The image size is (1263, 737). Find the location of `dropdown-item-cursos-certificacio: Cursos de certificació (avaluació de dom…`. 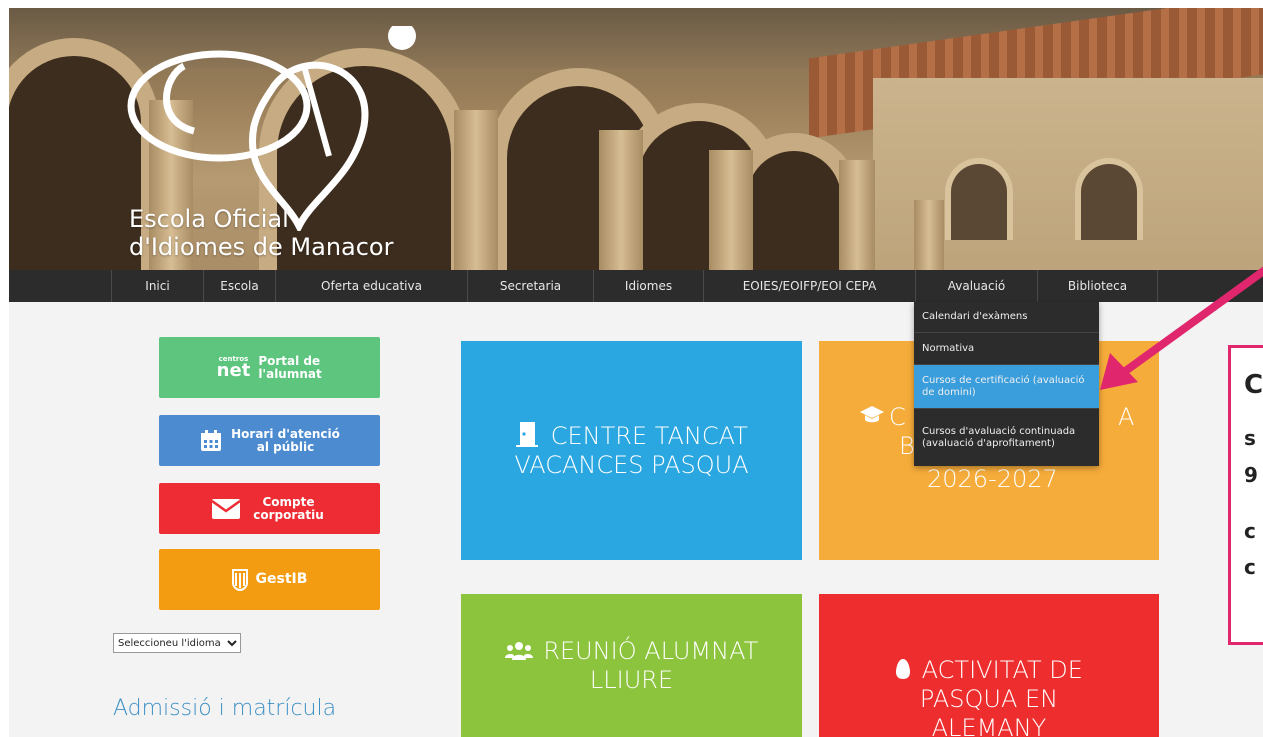

dropdown-item-cursos-certificacio: Cursos de certificació (avaluació de dom… is located at coordinates (1006, 386).